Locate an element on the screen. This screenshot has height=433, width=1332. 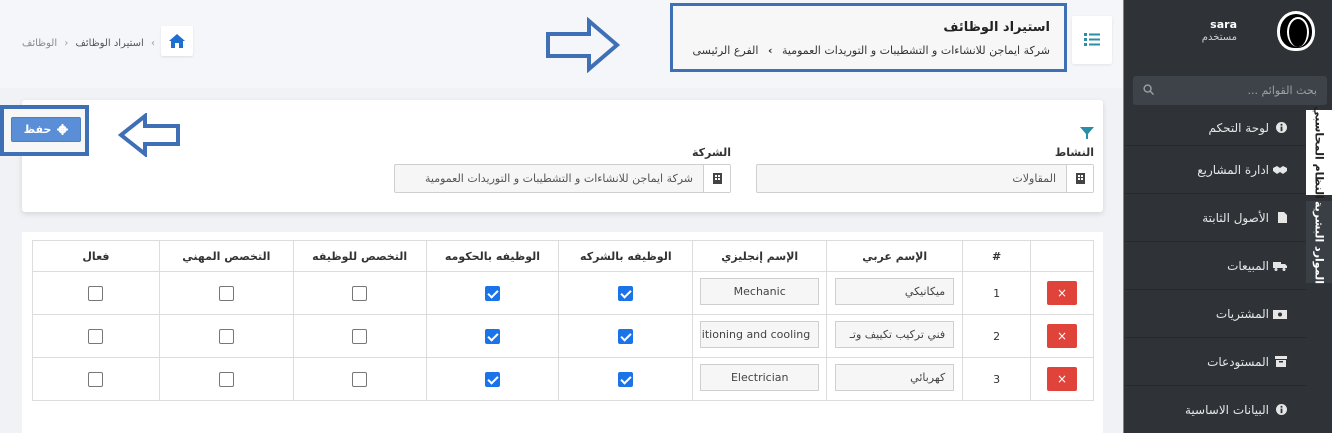
info-circle-icon is located at coordinates (1281, 127).